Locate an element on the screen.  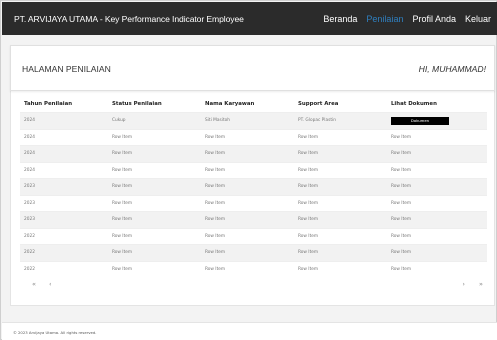
cell-nama: Siti Masitoh is located at coordinates (217, 121).